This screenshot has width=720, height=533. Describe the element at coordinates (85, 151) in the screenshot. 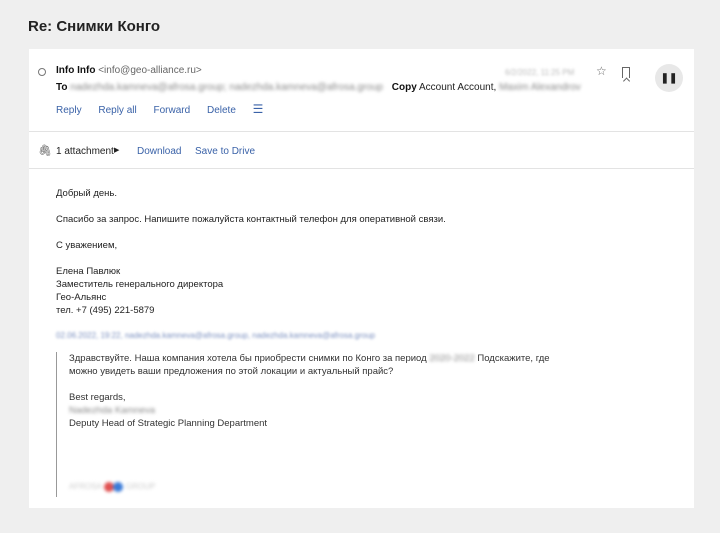

I see `attachment-count: 1 attachment` at that location.